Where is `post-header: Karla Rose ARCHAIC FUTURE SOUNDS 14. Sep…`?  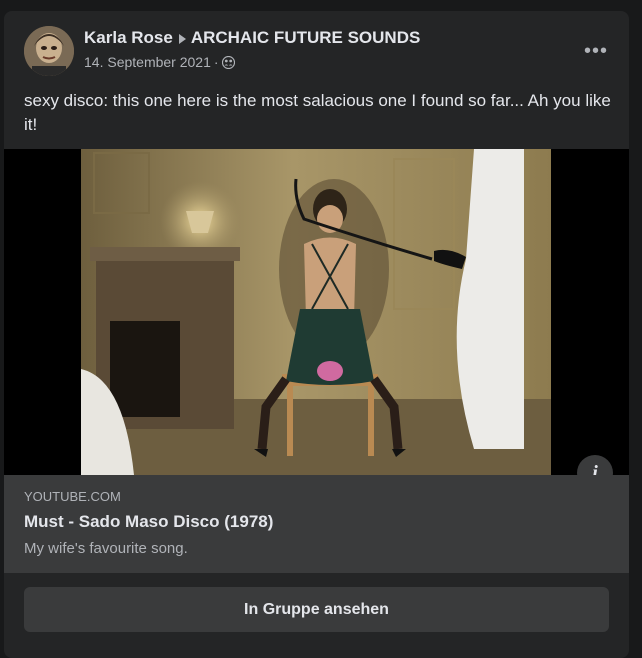
post-header: Karla Rose ARCHAIC FUTURE SOUNDS 14. Sep… is located at coordinates (316, 51).